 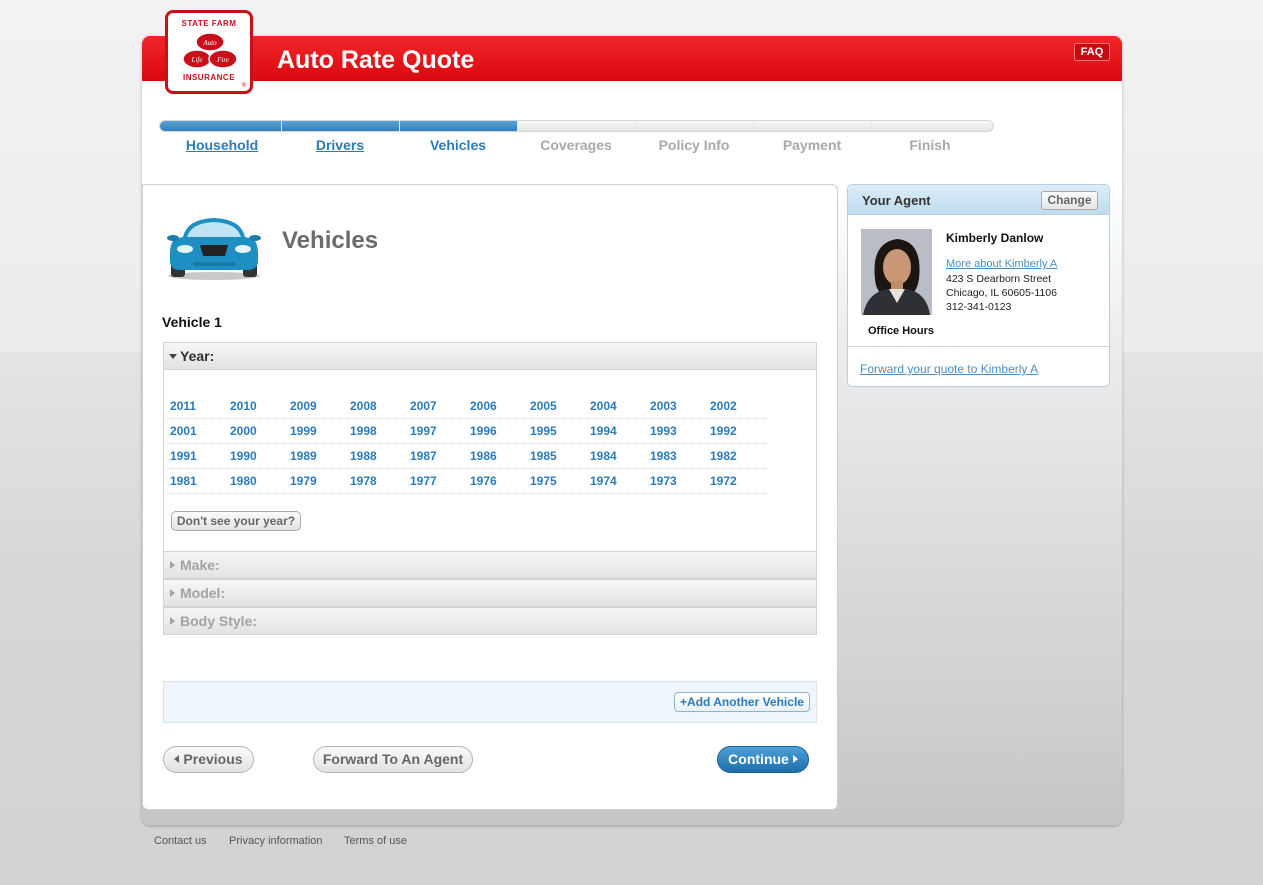 I want to click on year-option: 1986, so click(x=497, y=456).